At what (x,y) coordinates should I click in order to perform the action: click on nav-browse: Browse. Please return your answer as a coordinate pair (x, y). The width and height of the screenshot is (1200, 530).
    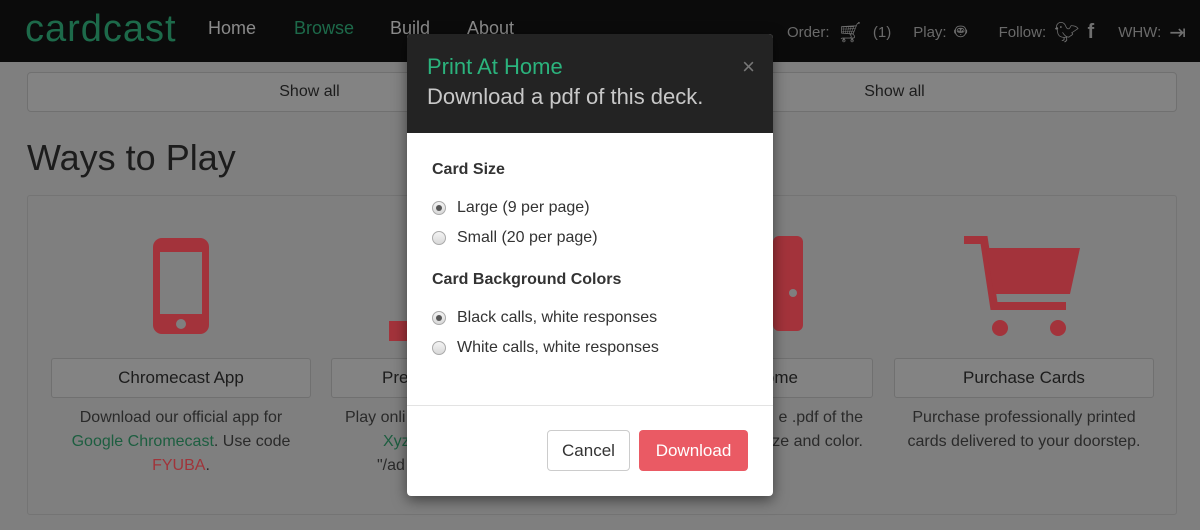
    Looking at the image, I should click on (324, 28).